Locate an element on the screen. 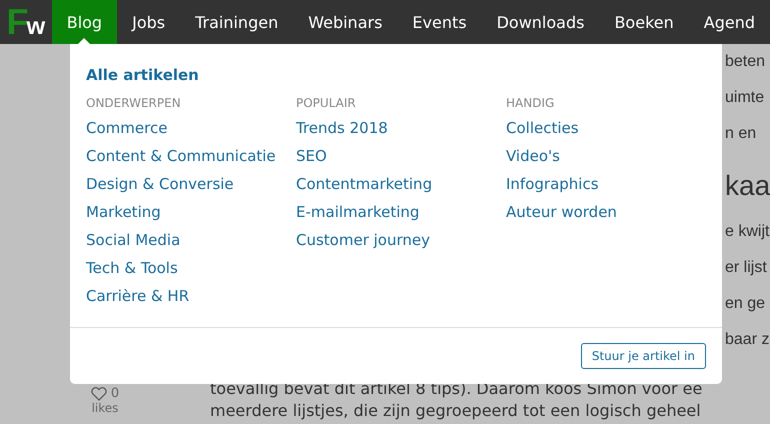  menu-link: Commerce is located at coordinates (127, 128).